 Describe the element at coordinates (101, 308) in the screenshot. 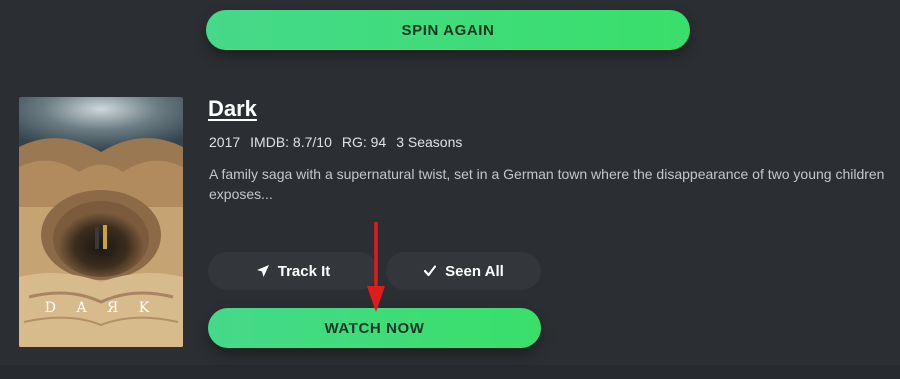

I see `poster-logo-text: D A Я K` at that location.